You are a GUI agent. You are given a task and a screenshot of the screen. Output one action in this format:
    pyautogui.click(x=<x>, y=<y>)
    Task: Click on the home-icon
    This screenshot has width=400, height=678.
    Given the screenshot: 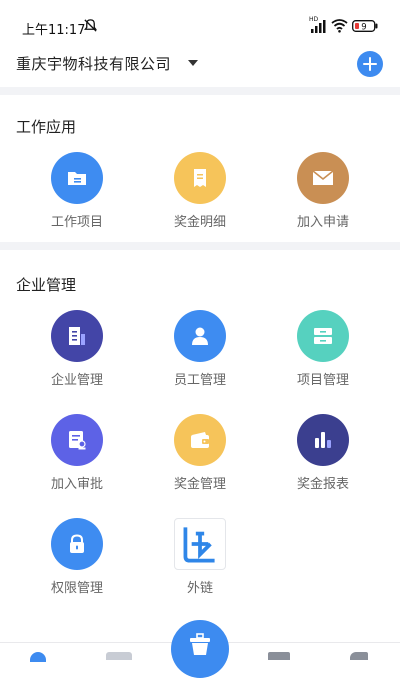 What is the action you would take?
    pyautogui.click(x=38, y=657)
    